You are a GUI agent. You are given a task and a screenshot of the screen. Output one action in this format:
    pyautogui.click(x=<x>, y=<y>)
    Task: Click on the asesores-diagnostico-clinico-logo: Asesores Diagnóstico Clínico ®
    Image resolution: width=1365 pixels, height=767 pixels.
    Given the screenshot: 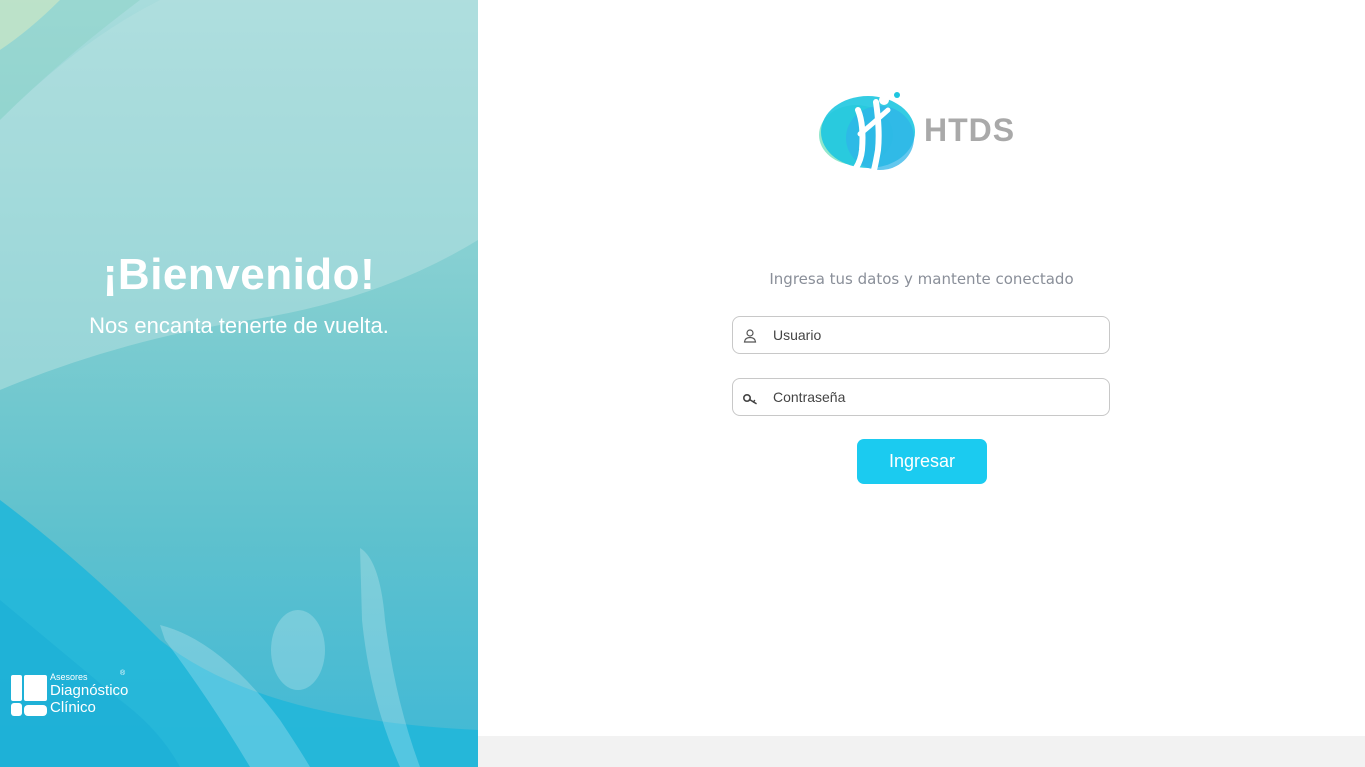 What is the action you would take?
    pyautogui.click(x=75, y=695)
    